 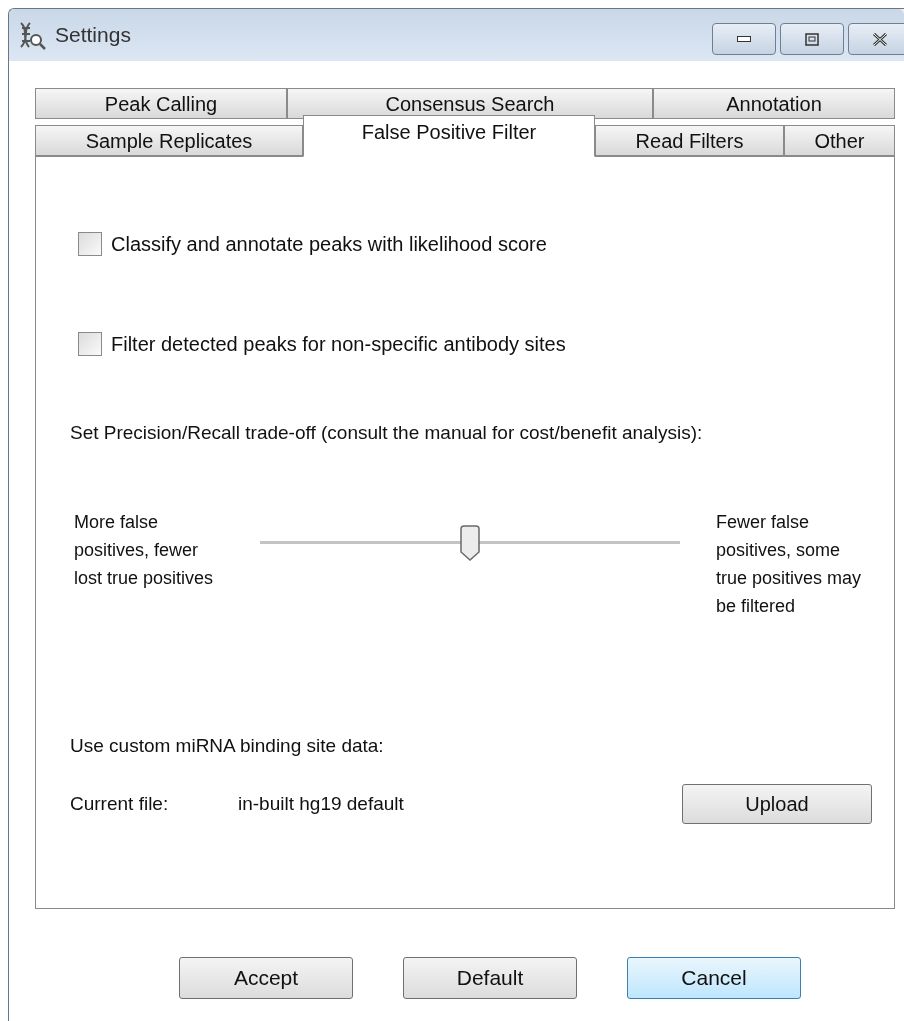 I want to click on window-title: Settings, so click(x=93, y=35).